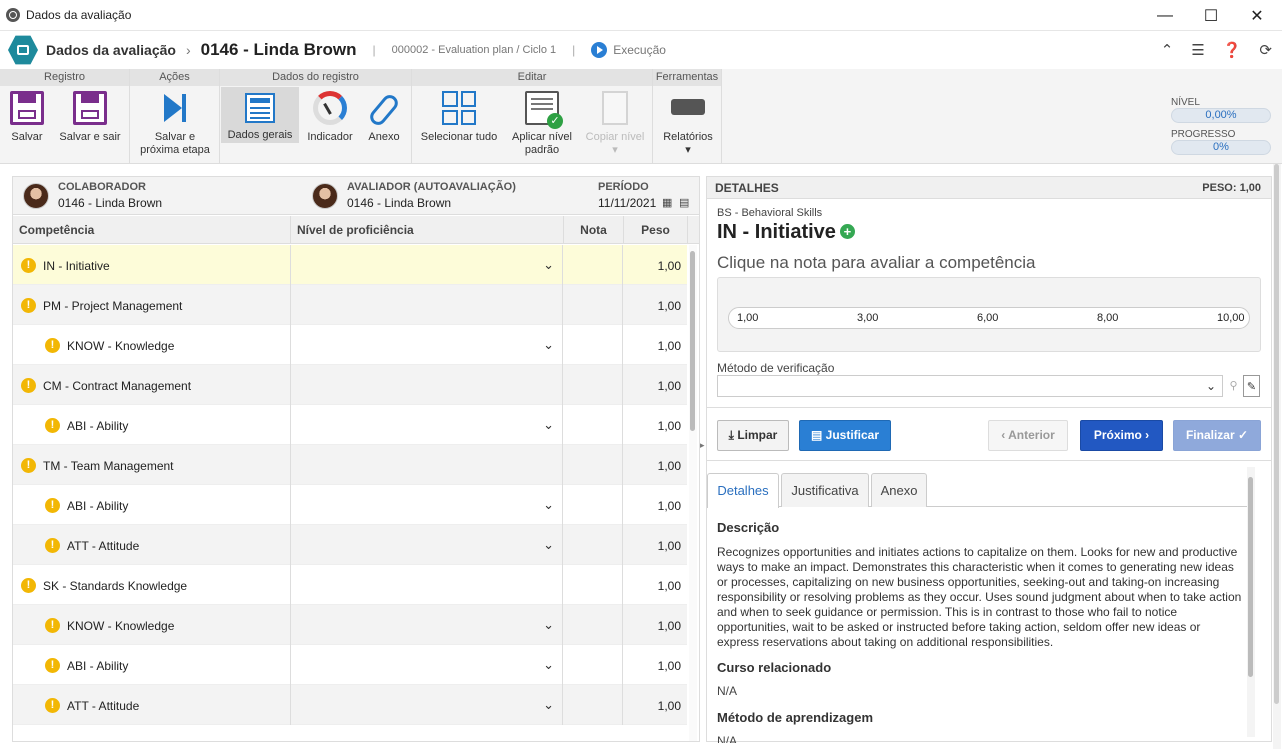  I want to click on list-scrollbar, so click(693, 493).